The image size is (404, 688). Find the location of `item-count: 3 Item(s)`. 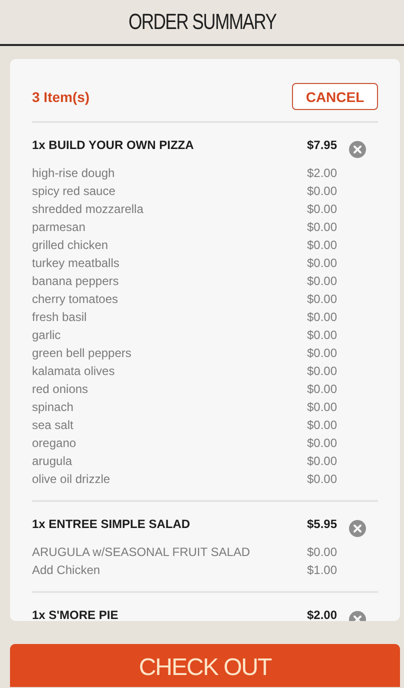

item-count: 3 Item(s) is located at coordinates (61, 96).